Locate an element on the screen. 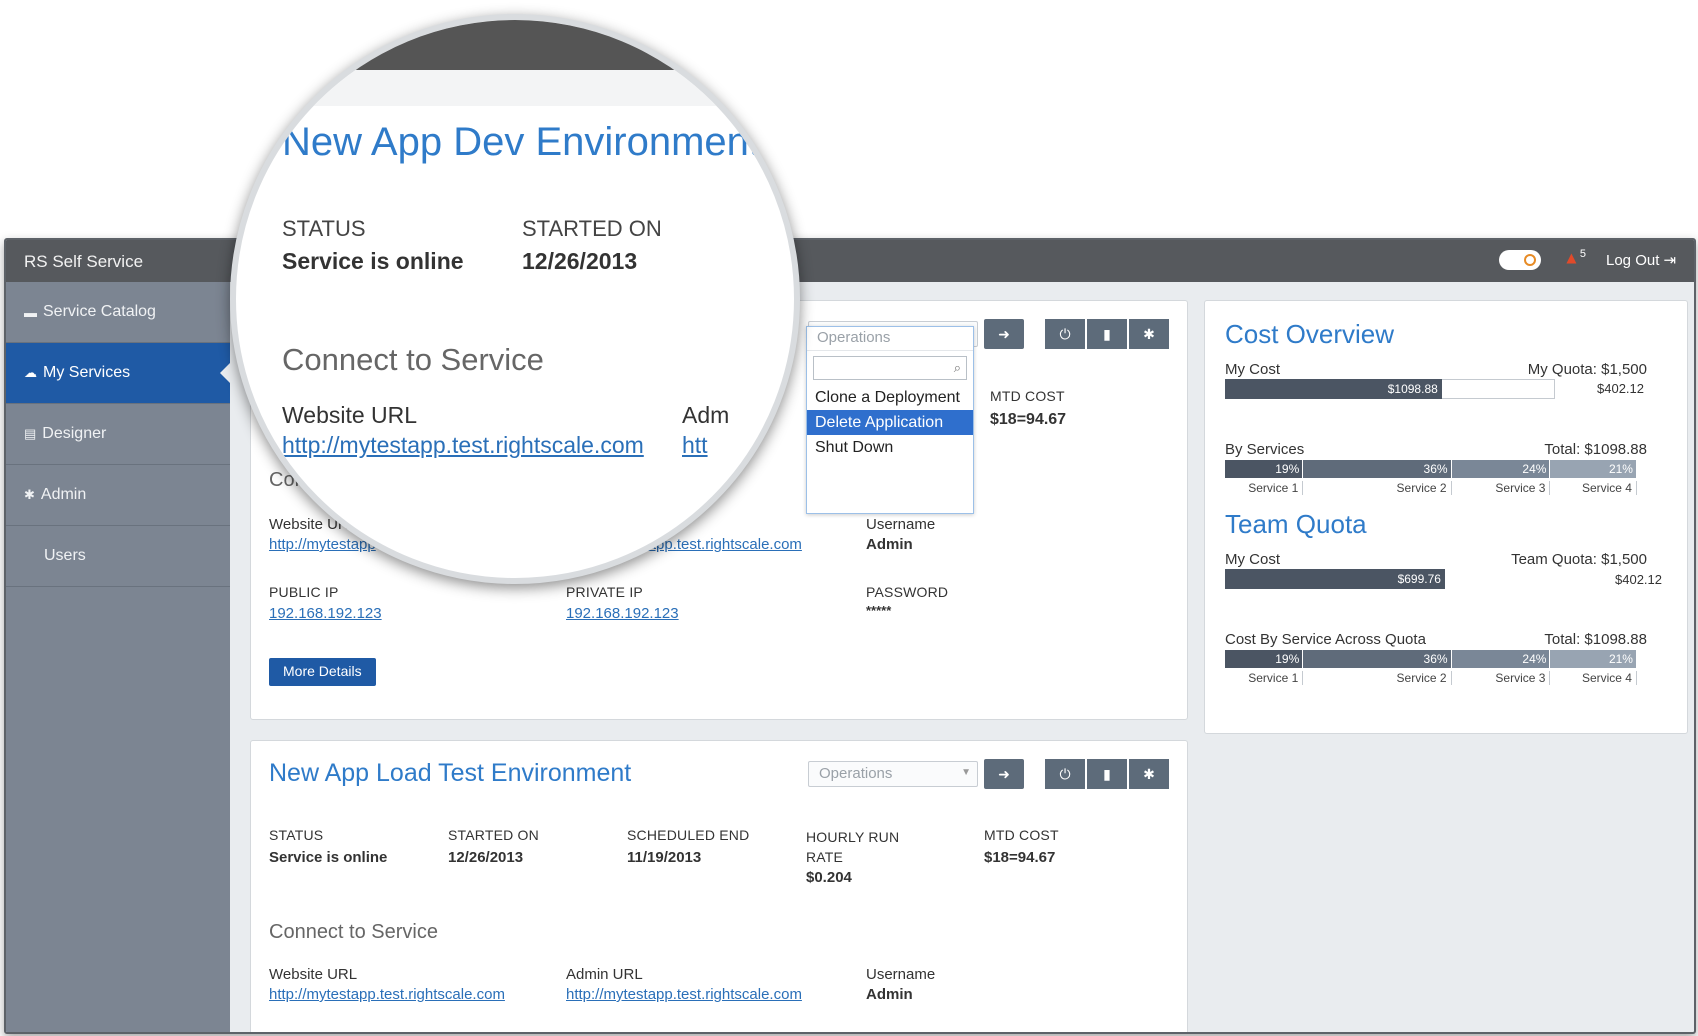 The image size is (1698, 1036). team-share-bar: 19% 36% 24% 21% is located at coordinates (1431, 659).